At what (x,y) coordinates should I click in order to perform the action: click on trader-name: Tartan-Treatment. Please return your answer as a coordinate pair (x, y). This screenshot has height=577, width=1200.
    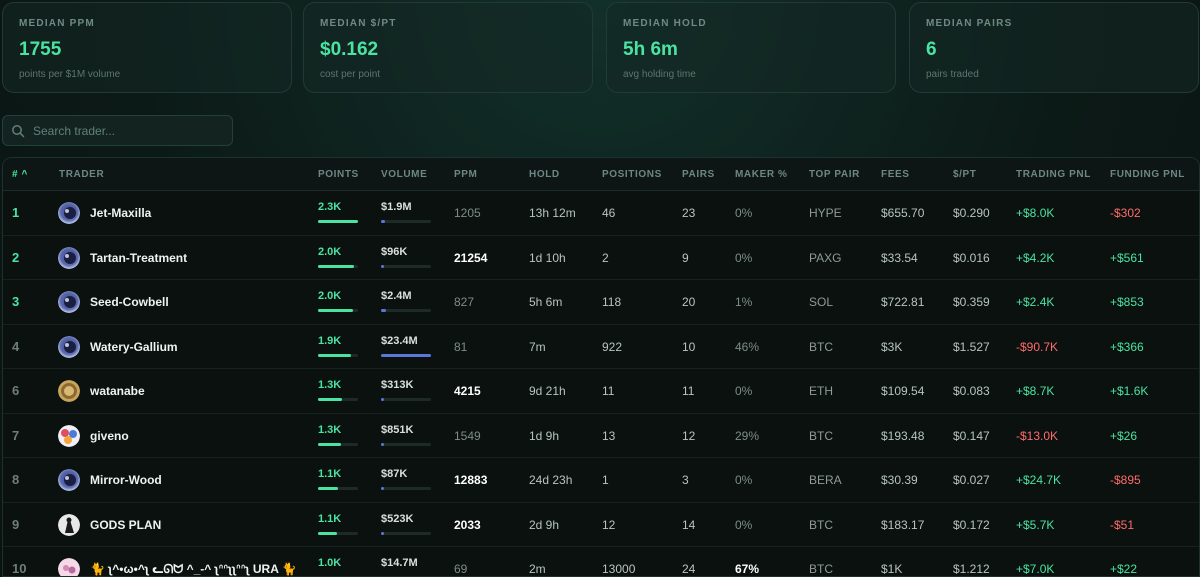
    Looking at the image, I should click on (138, 258).